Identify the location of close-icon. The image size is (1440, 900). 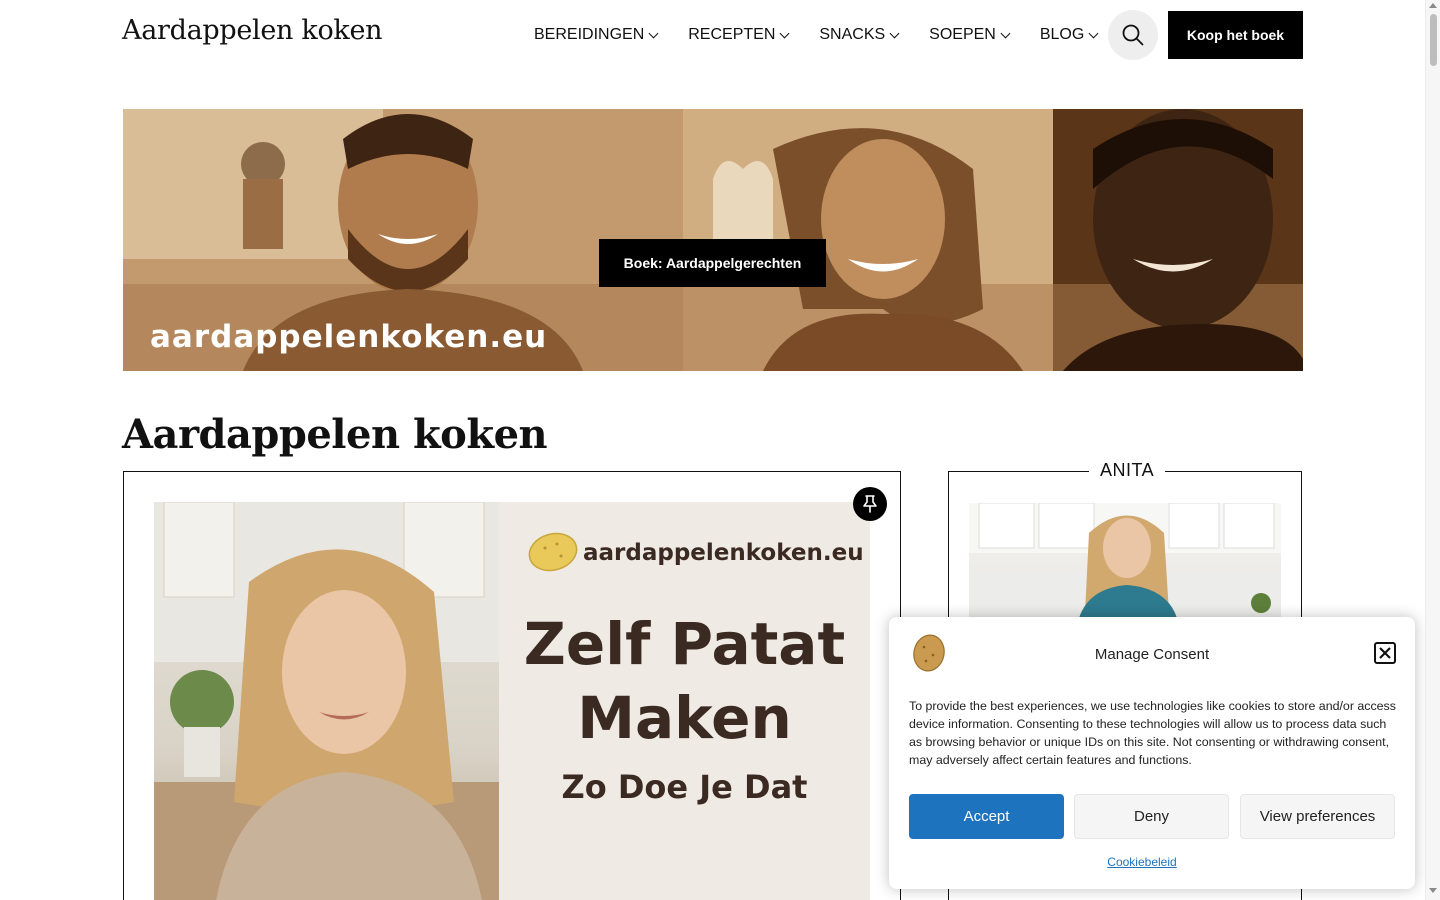
(1385, 653).